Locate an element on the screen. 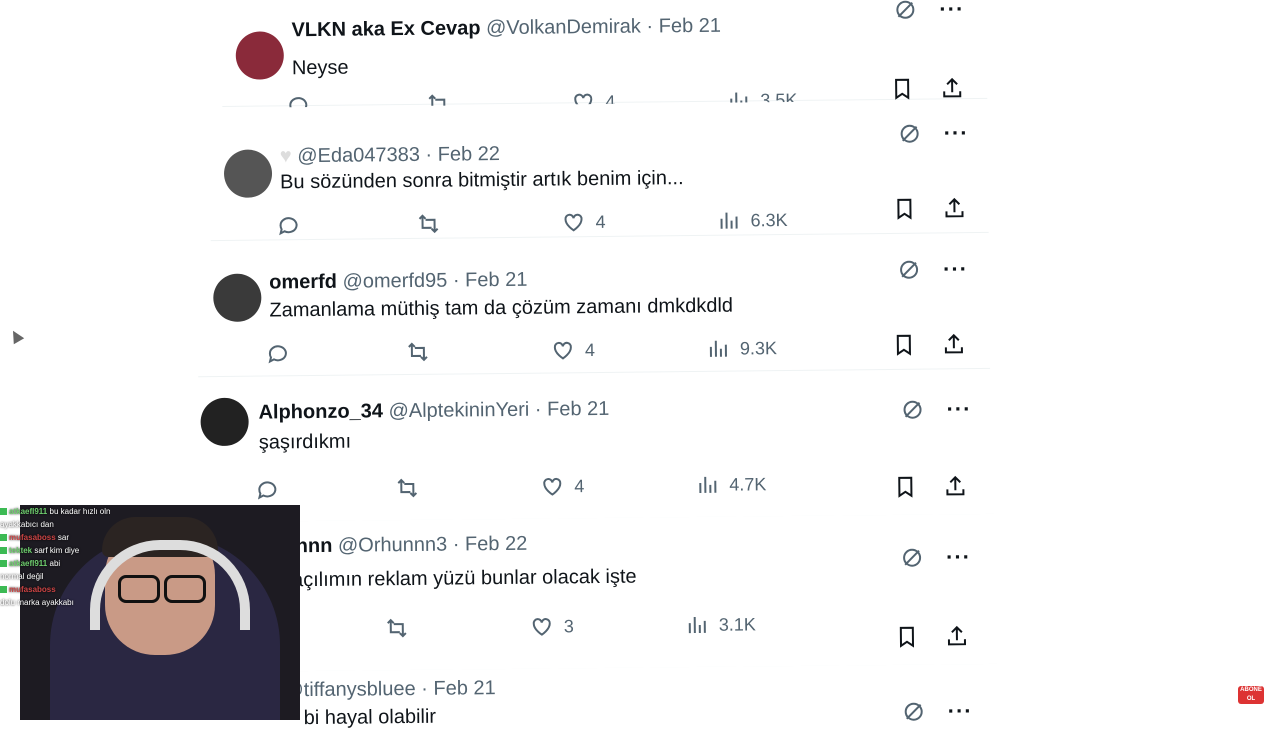 The height and width of the screenshot is (754, 1280). heart-emoji-icon: ♥ is located at coordinates (286, 156).